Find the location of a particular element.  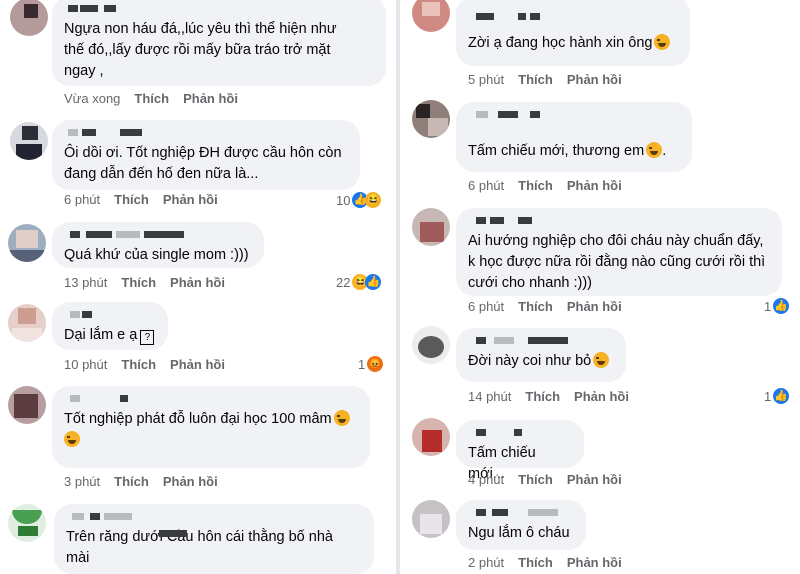

comment-actions: 13 phút Thích Phản hồi is located at coordinates (151, 282).